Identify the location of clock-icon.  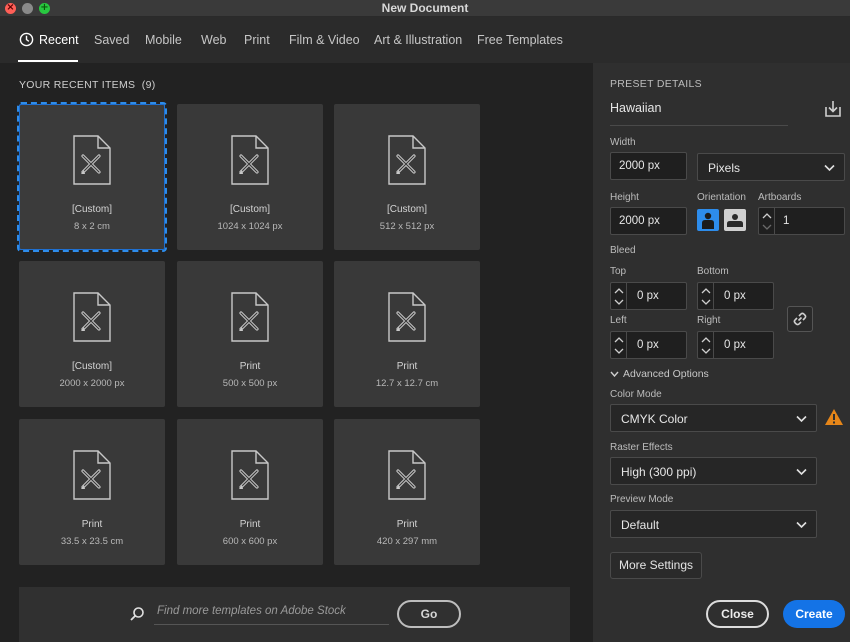
(26, 39).